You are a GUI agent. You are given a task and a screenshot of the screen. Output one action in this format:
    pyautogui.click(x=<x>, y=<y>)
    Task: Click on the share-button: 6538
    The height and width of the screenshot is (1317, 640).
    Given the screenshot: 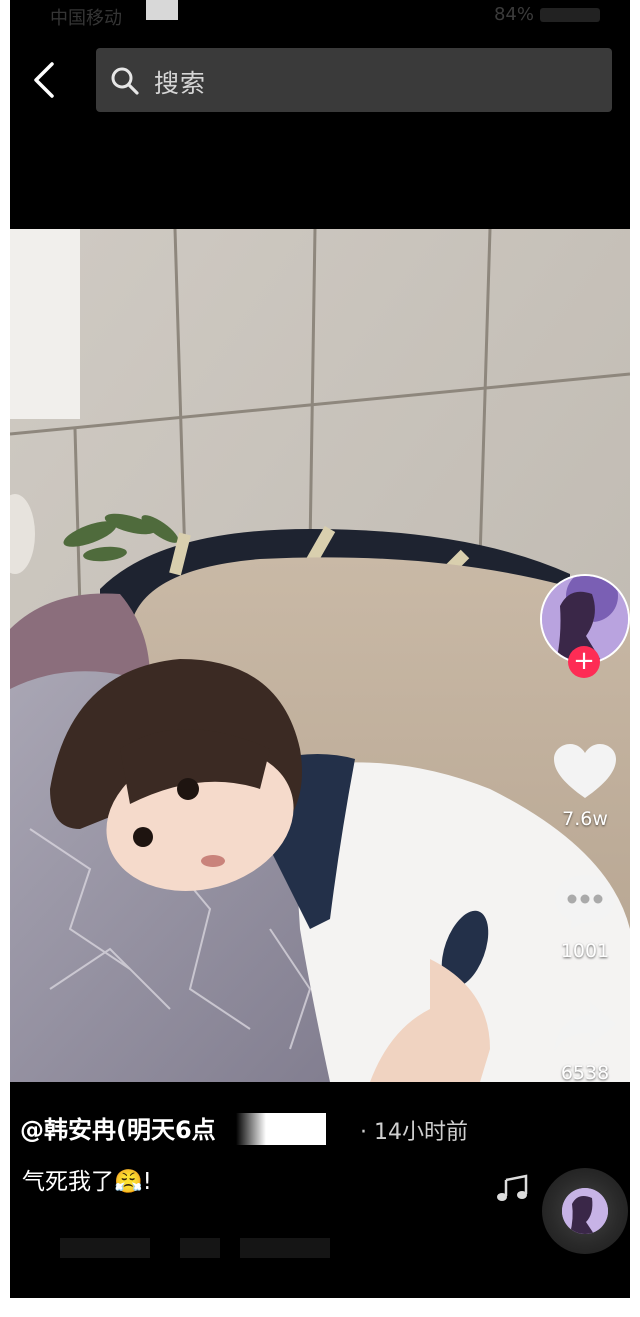 What is the action you would take?
    pyautogui.click(x=585, y=1042)
    